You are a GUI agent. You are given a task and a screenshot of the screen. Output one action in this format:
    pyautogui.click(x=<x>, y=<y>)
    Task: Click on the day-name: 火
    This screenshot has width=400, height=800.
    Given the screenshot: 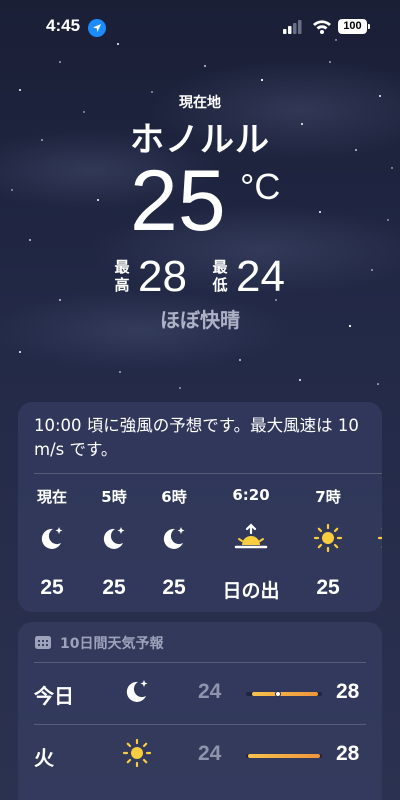 What is the action you would take?
    pyautogui.click(x=44, y=758)
    